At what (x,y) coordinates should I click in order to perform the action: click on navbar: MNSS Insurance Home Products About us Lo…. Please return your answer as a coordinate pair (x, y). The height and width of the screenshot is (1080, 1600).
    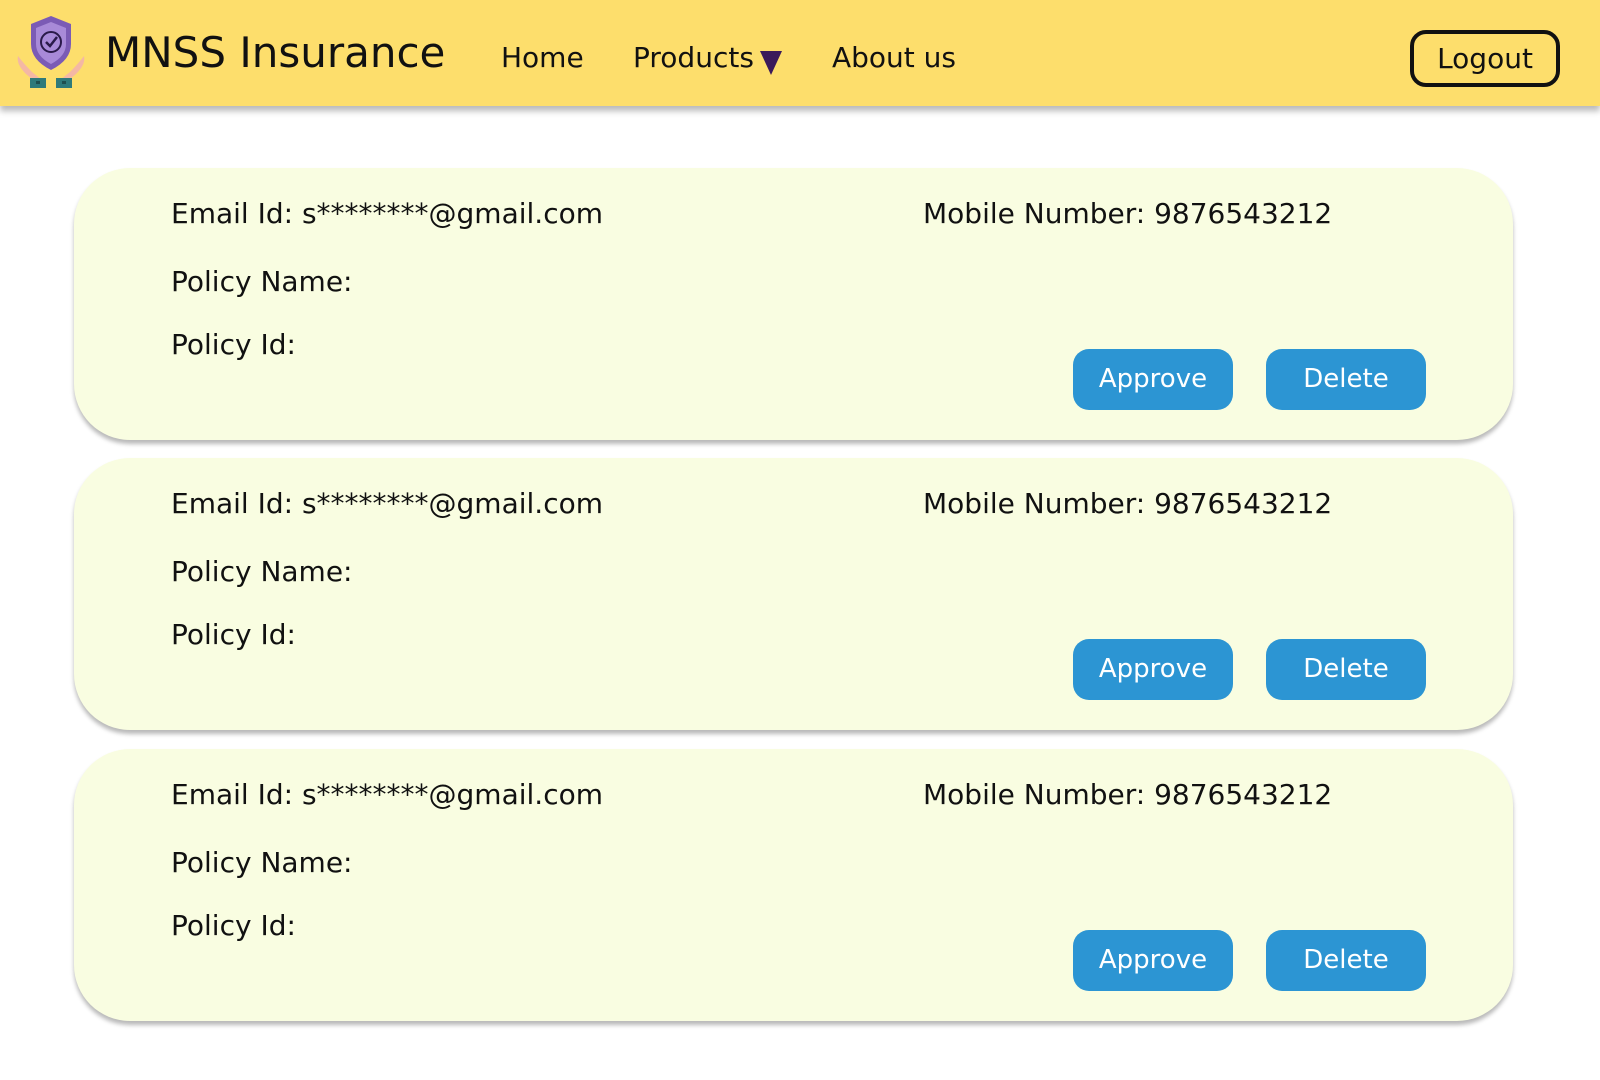
    Looking at the image, I should click on (800, 53).